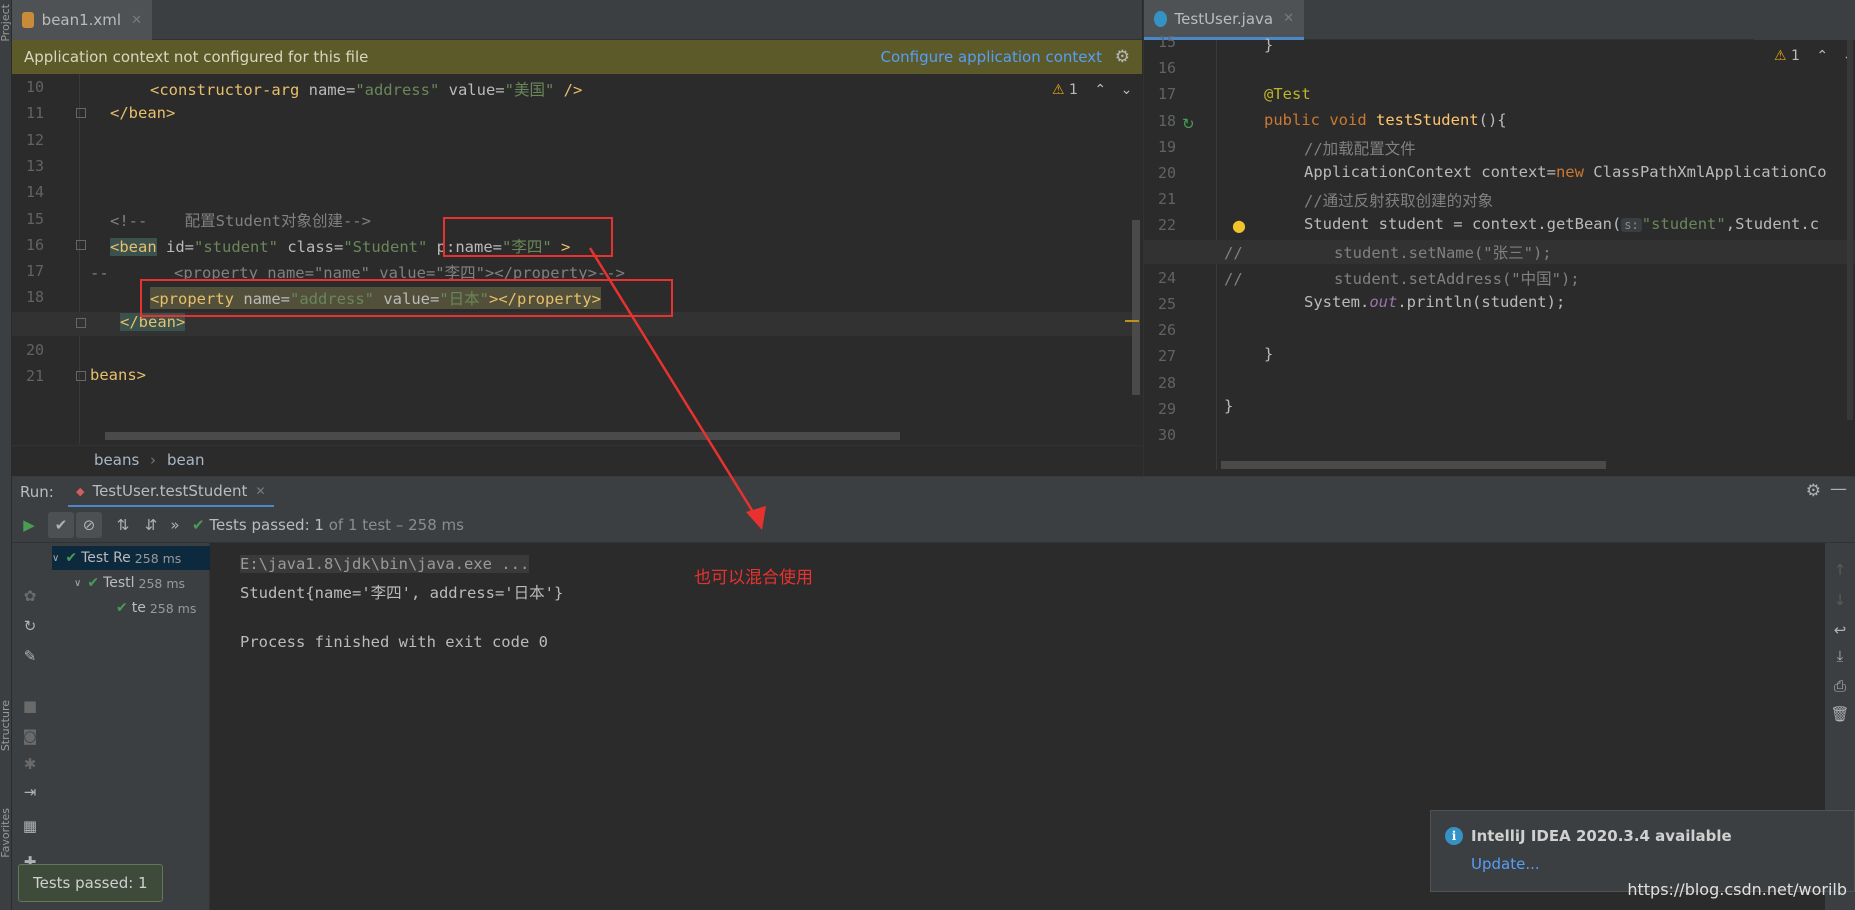 The height and width of the screenshot is (910, 1855). What do you see at coordinates (1737, 889) in the screenshot?
I see `watermark: https://blog.csdn.net/worilb` at bounding box center [1737, 889].